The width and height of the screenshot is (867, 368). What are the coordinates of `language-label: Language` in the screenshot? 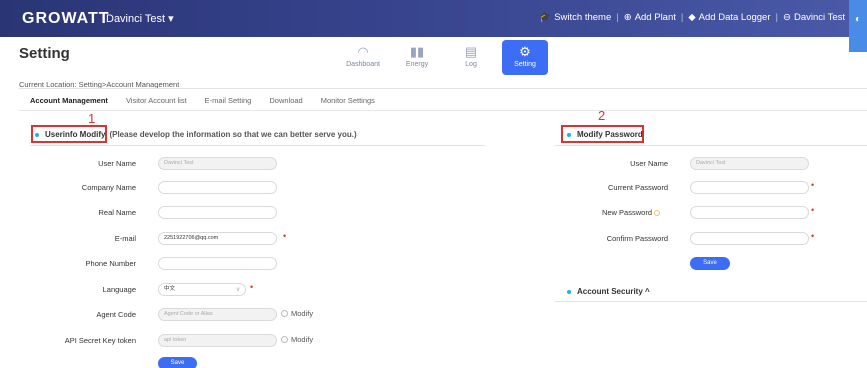 It's located at (119, 289).